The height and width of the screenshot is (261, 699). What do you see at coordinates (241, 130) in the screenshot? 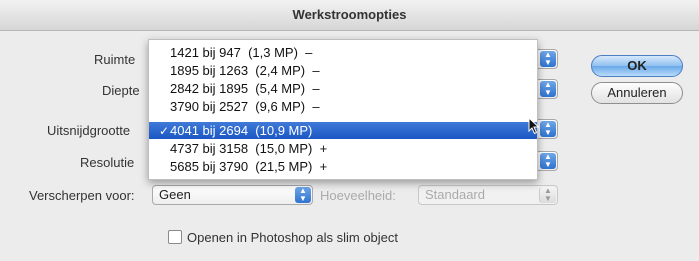
I see `menu-item-label: 4041 bij 2694 (10,9 MP)` at bounding box center [241, 130].